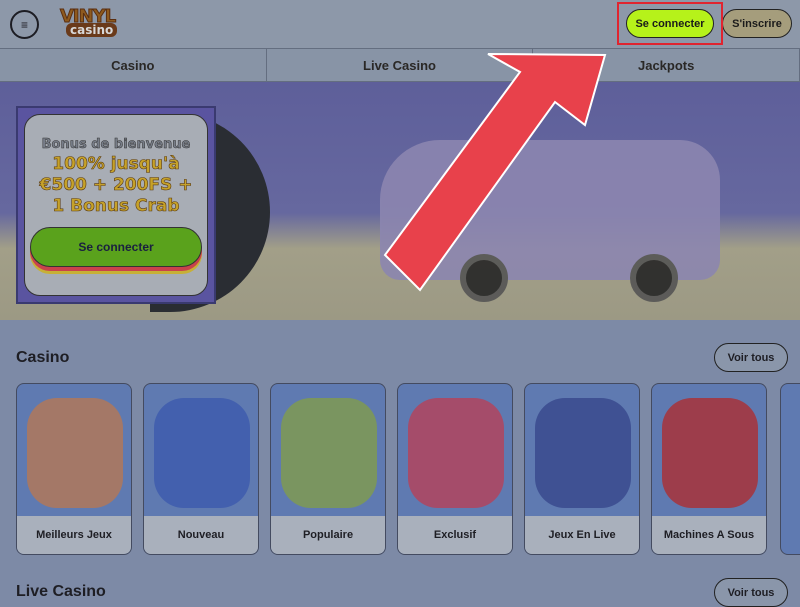  What do you see at coordinates (670, 23) in the screenshot?
I see `login-highlight-box` at bounding box center [670, 23].